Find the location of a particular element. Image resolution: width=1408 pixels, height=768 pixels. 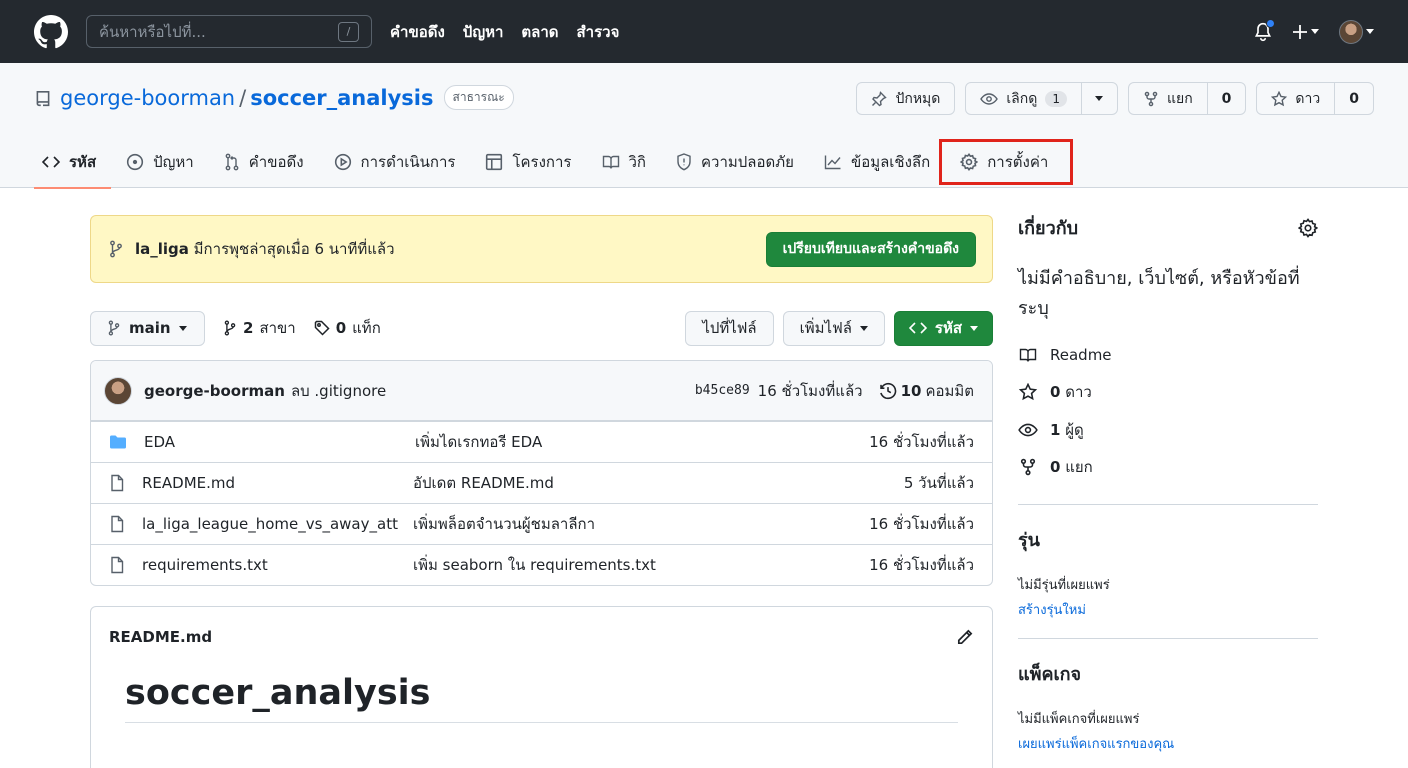

eye-icon is located at coordinates (989, 98).